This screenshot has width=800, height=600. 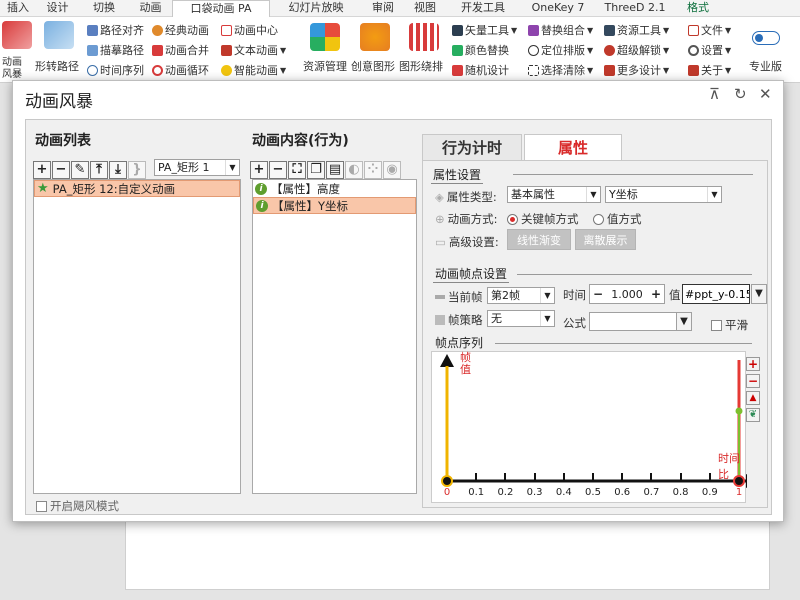 I want to click on draw-path-button: 描摹路径, so click(x=115, y=50).